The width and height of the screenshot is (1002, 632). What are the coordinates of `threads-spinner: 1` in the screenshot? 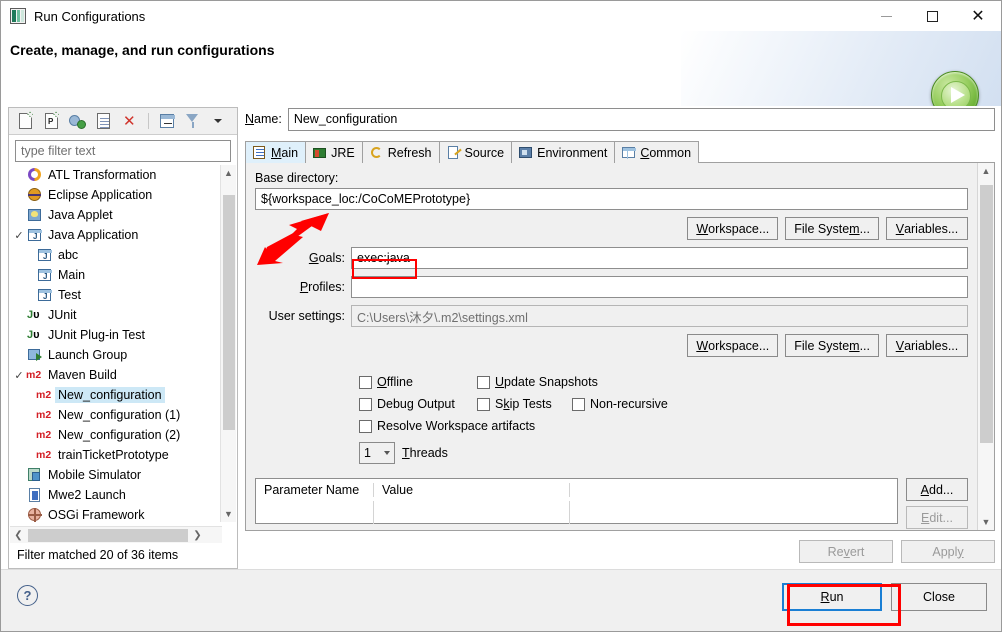 It's located at (377, 453).